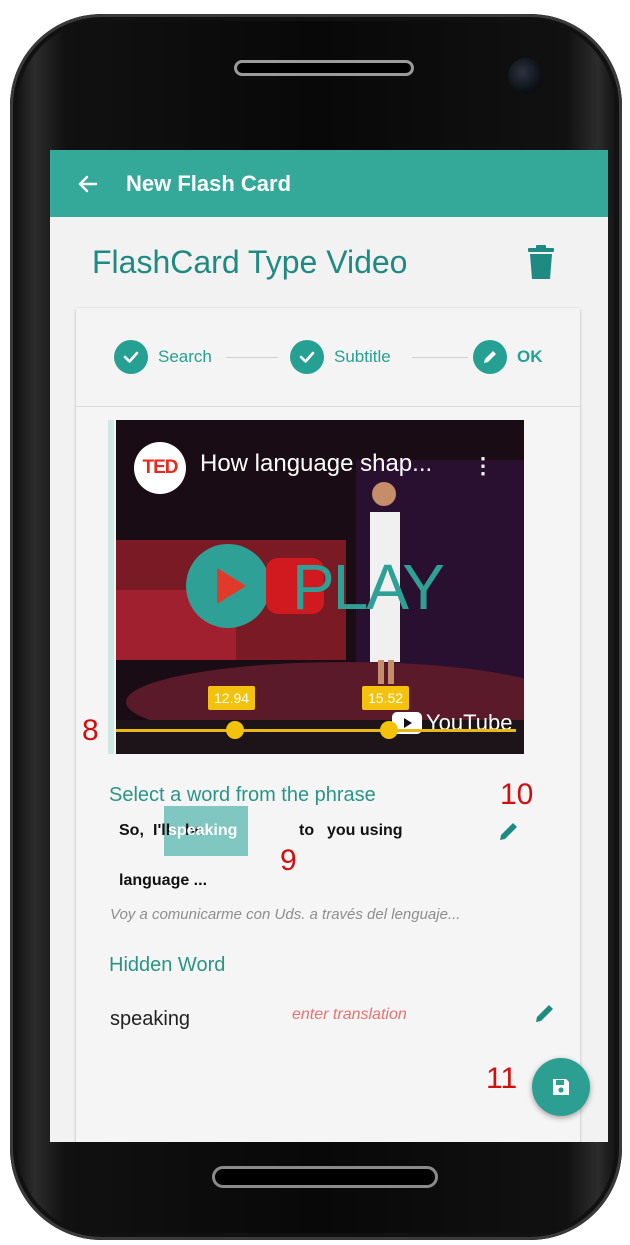 The image size is (630, 1245). Describe the element at coordinates (508, 357) in the screenshot. I see `step-ok: OK` at that location.